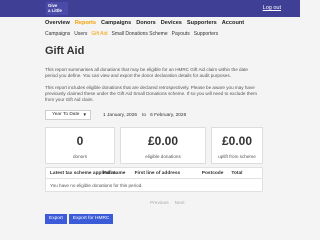  What do you see at coordinates (91, 219) in the screenshot?
I see `export-hmrc-button: Export for HMRC` at bounding box center [91, 219].